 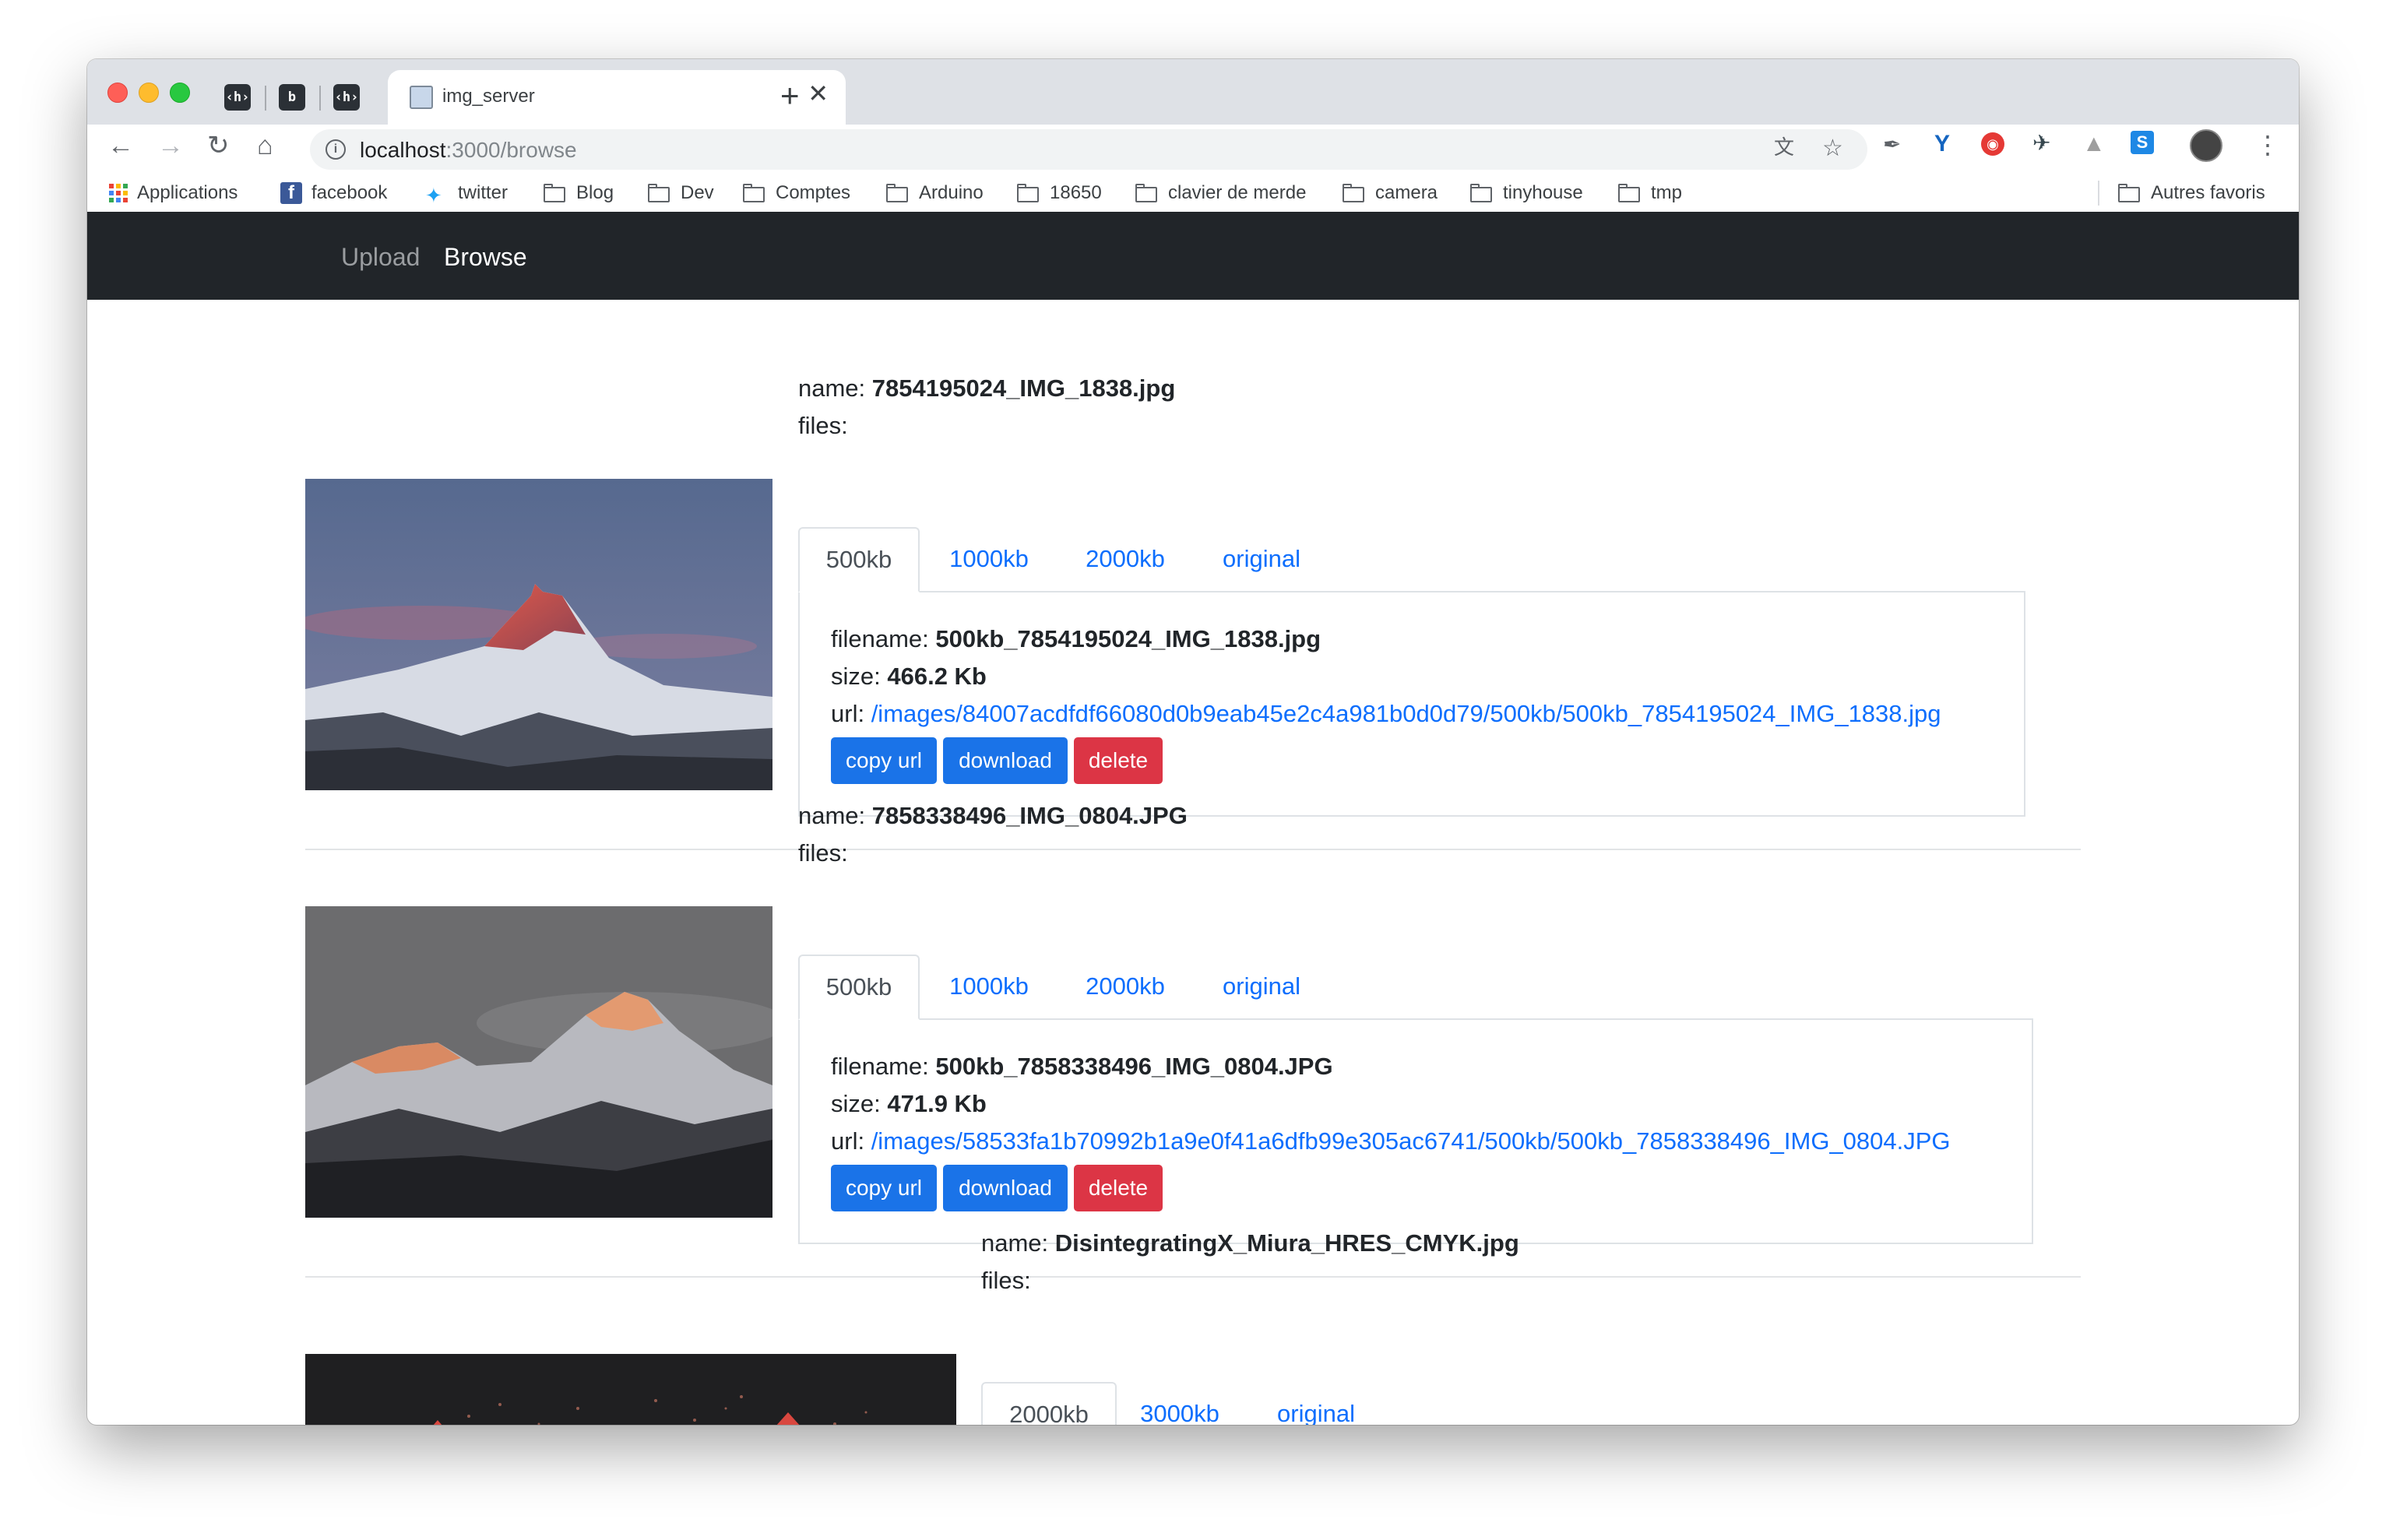 I want to click on size-line: size: 471.9 Kb, so click(x=909, y=1104).